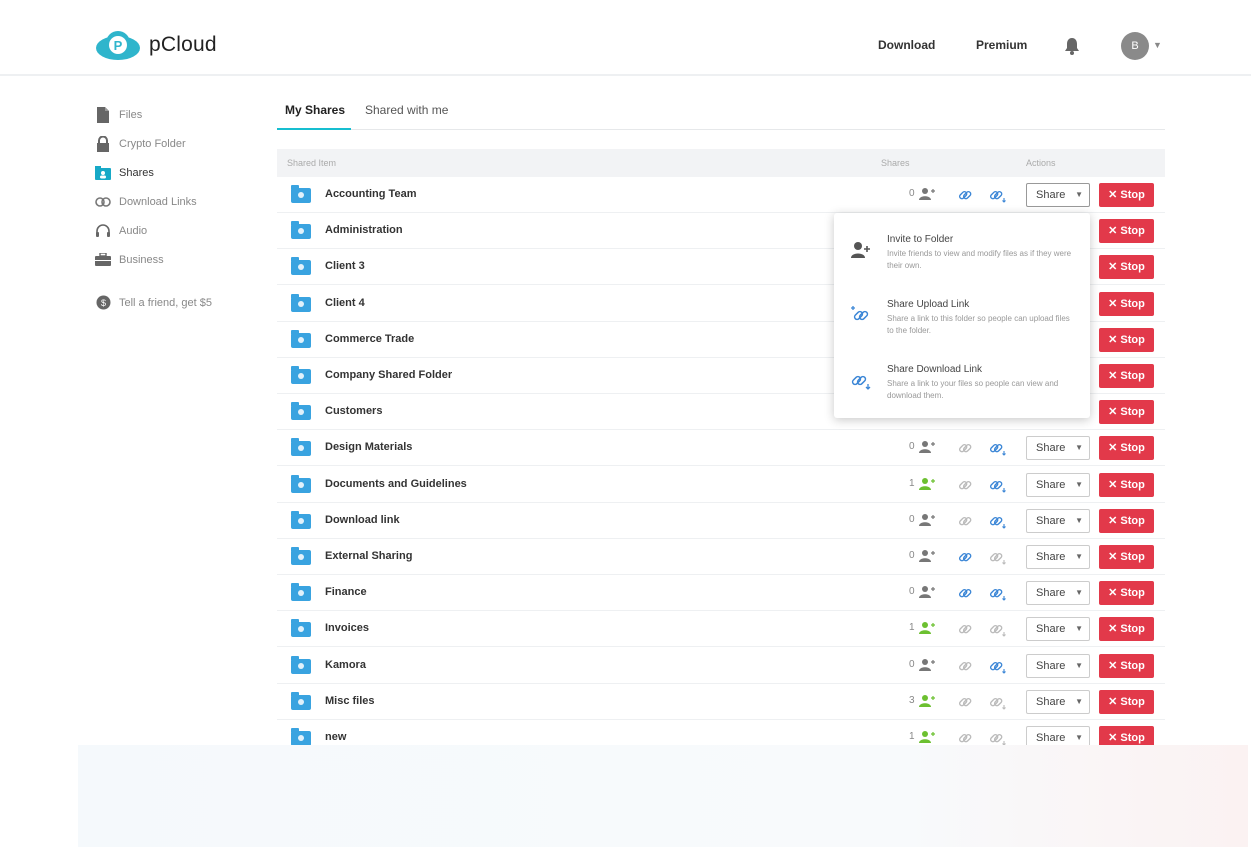 The height and width of the screenshot is (847, 1251). Describe the element at coordinates (721, 448) in the screenshot. I see `table-row: Design Materials 0 Share ▼ ✕ Stop` at that location.